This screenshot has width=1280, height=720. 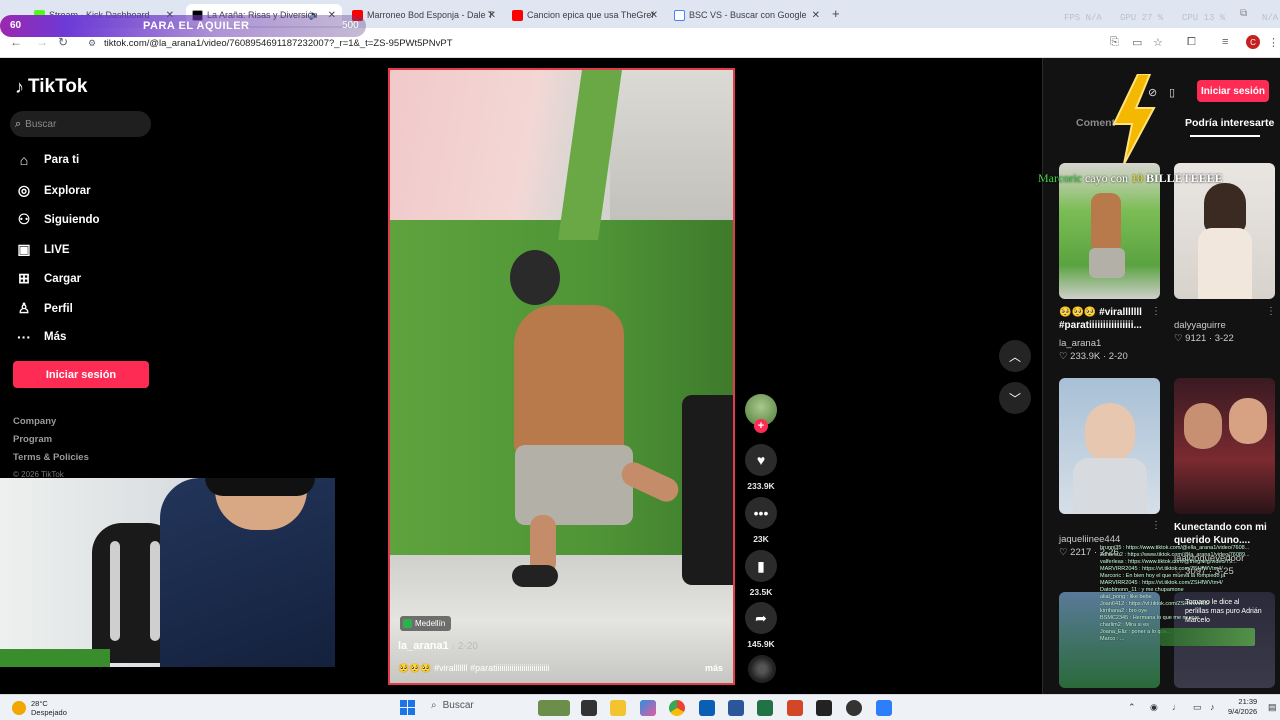 I want to click on stream-goal-overlay: 60 PARA EL AQUILER 500, so click(x=183, y=26).